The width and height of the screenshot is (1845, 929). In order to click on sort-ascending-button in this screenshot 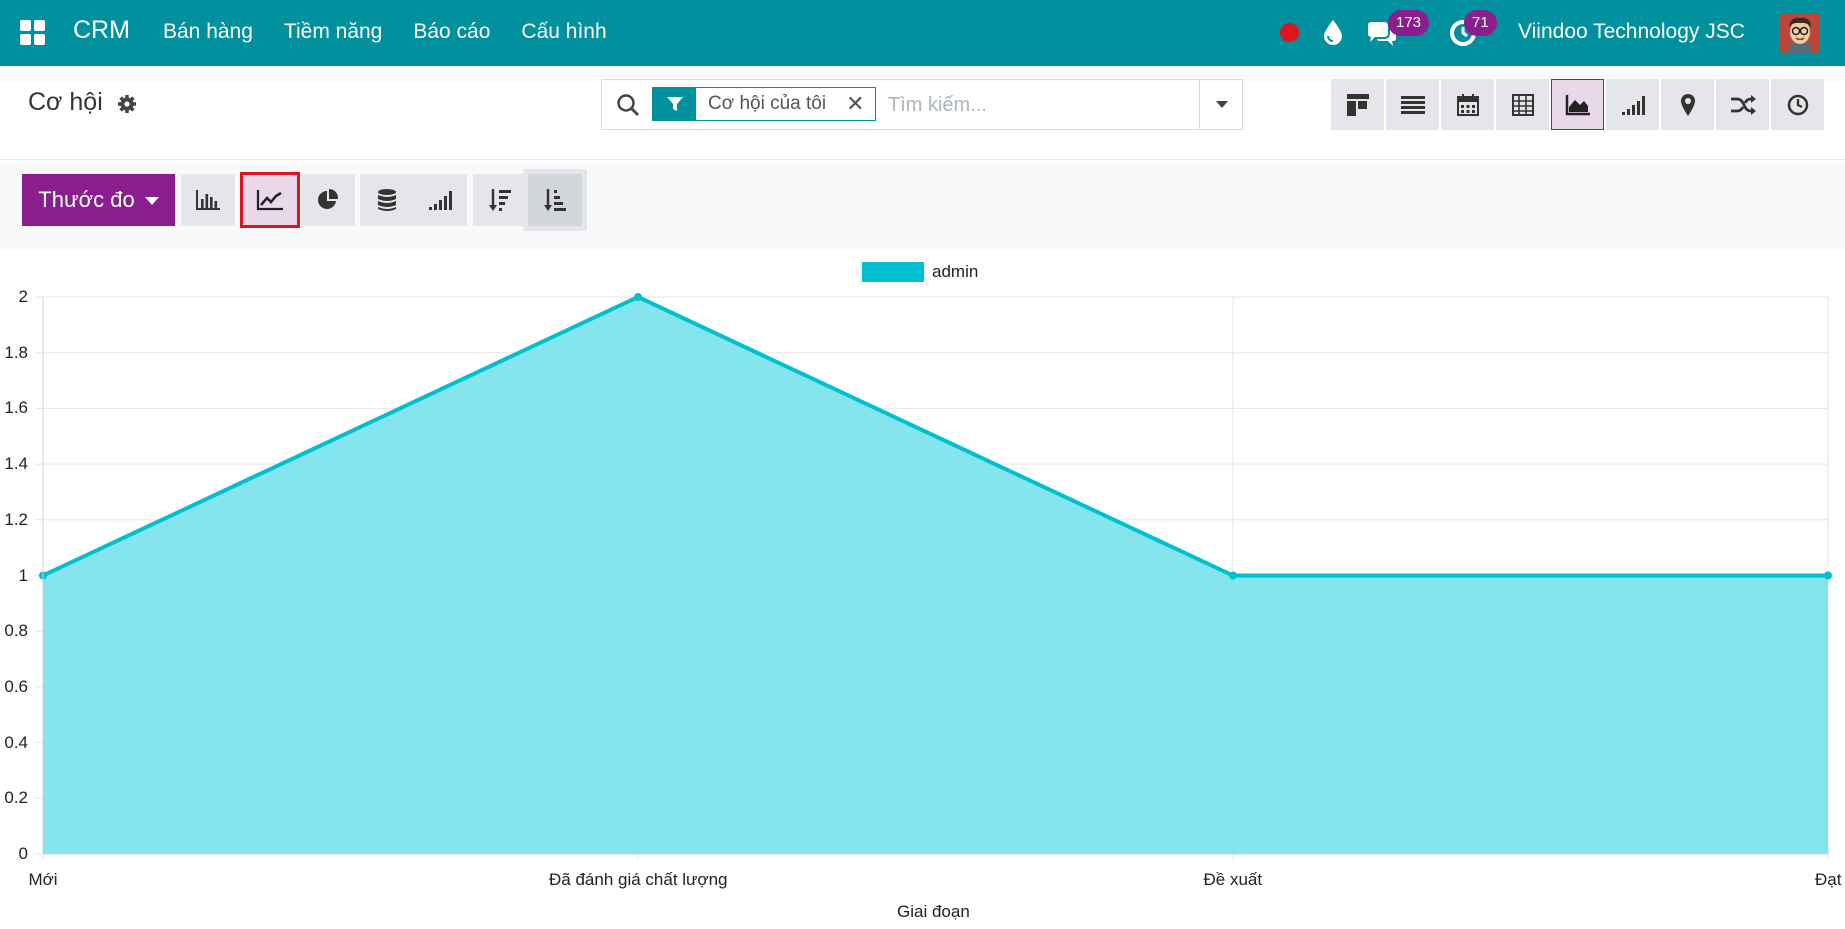, I will do `click(555, 200)`.